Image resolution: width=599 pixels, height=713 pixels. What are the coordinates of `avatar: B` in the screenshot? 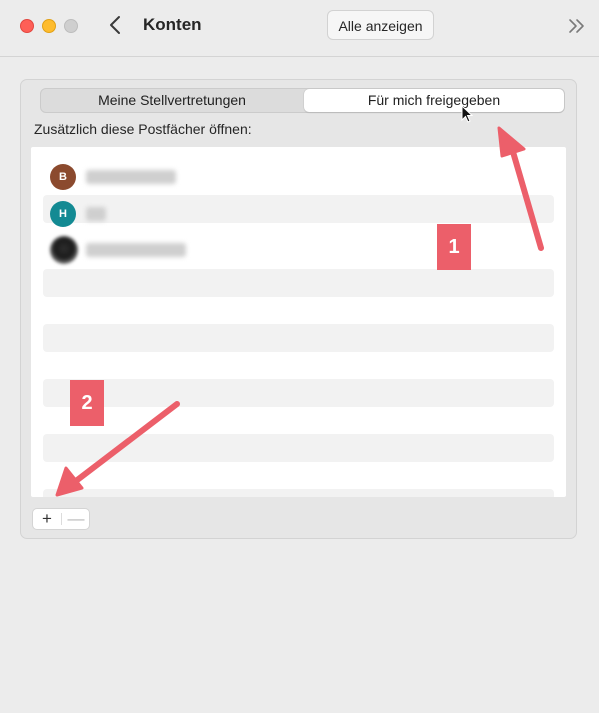 It's located at (63, 177).